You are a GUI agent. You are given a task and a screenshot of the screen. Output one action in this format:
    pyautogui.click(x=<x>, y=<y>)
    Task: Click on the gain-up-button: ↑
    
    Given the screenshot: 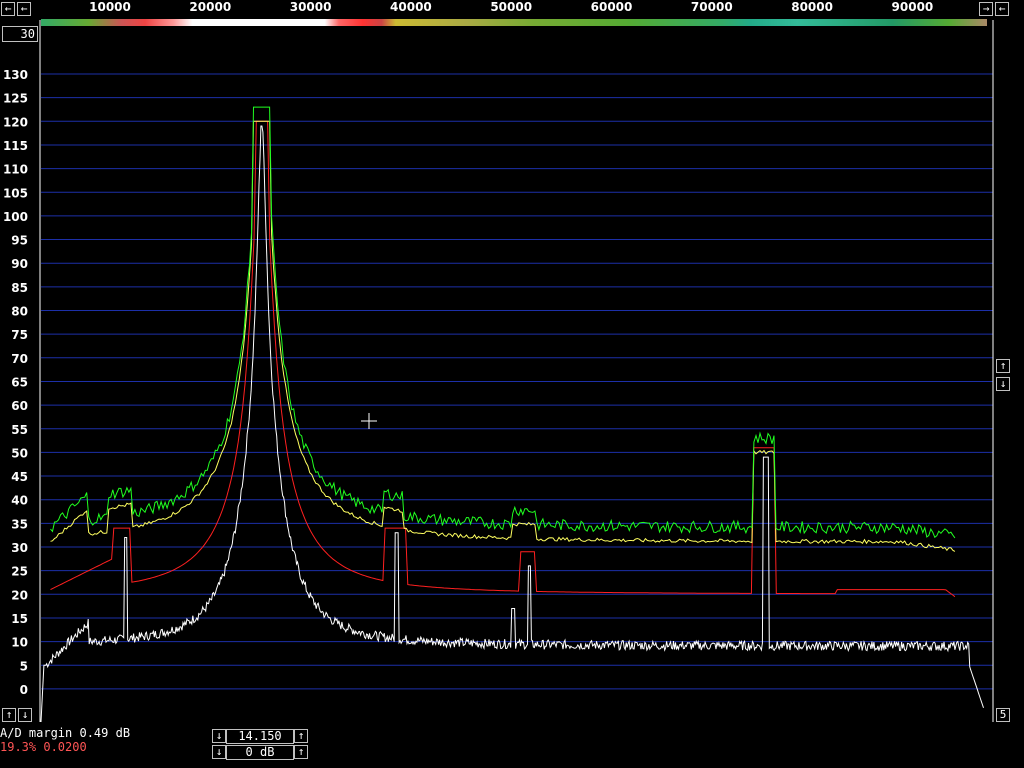 What is the action you would take?
    pyautogui.click(x=301, y=736)
    